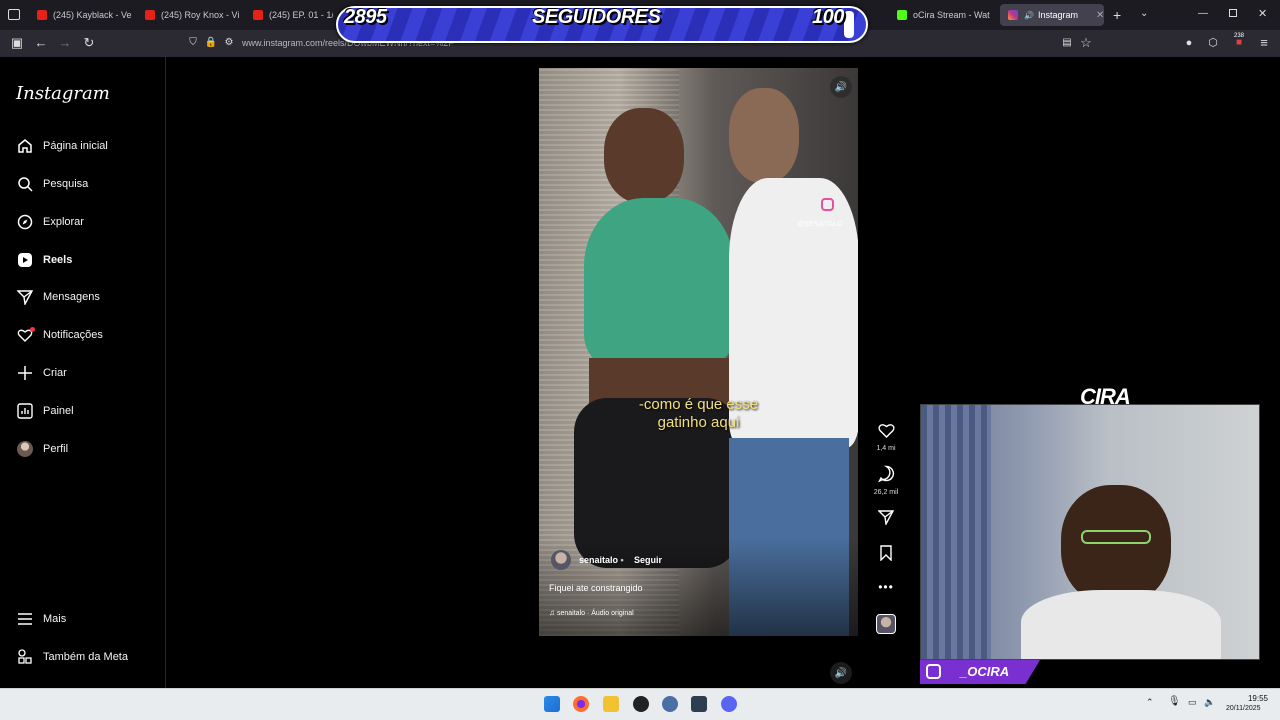  What do you see at coordinates (902, 15) in the screenshot?
I see `kick-icon` at bounding box center [902, 15].